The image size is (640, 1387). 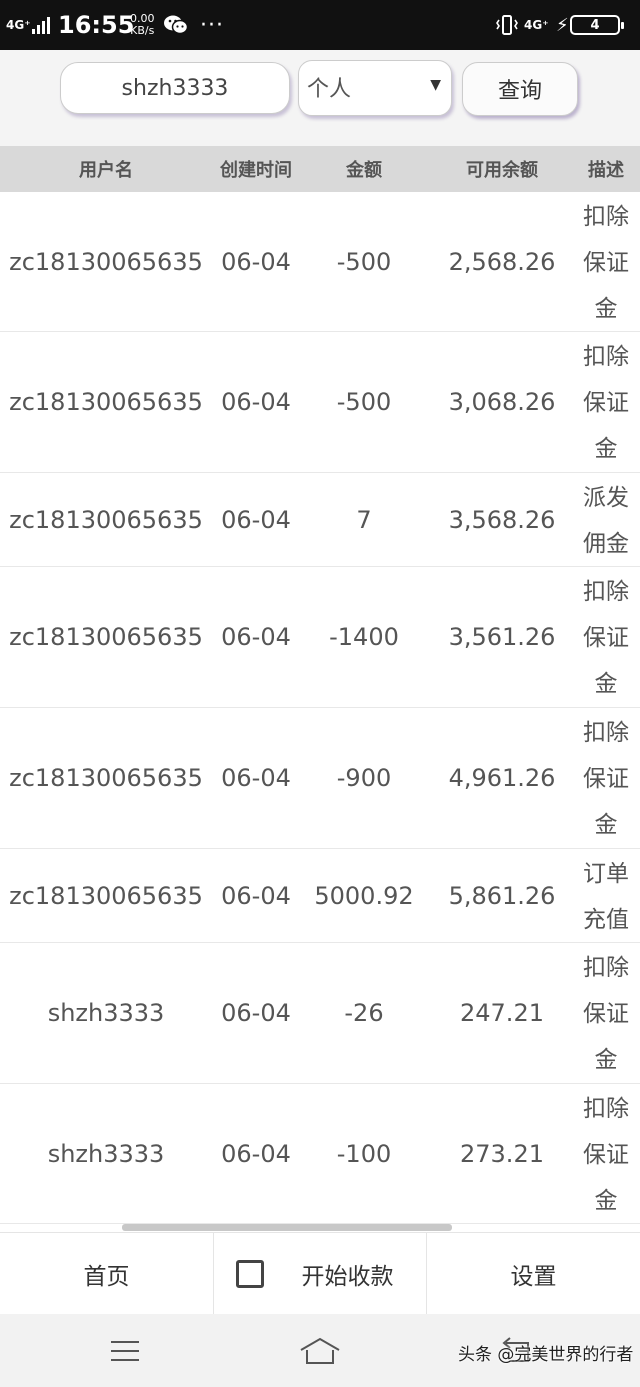 What do you see at coordinates (125, 1350) in the screenshot?
I see `menu-icon` at bounding box center [125, 1350].